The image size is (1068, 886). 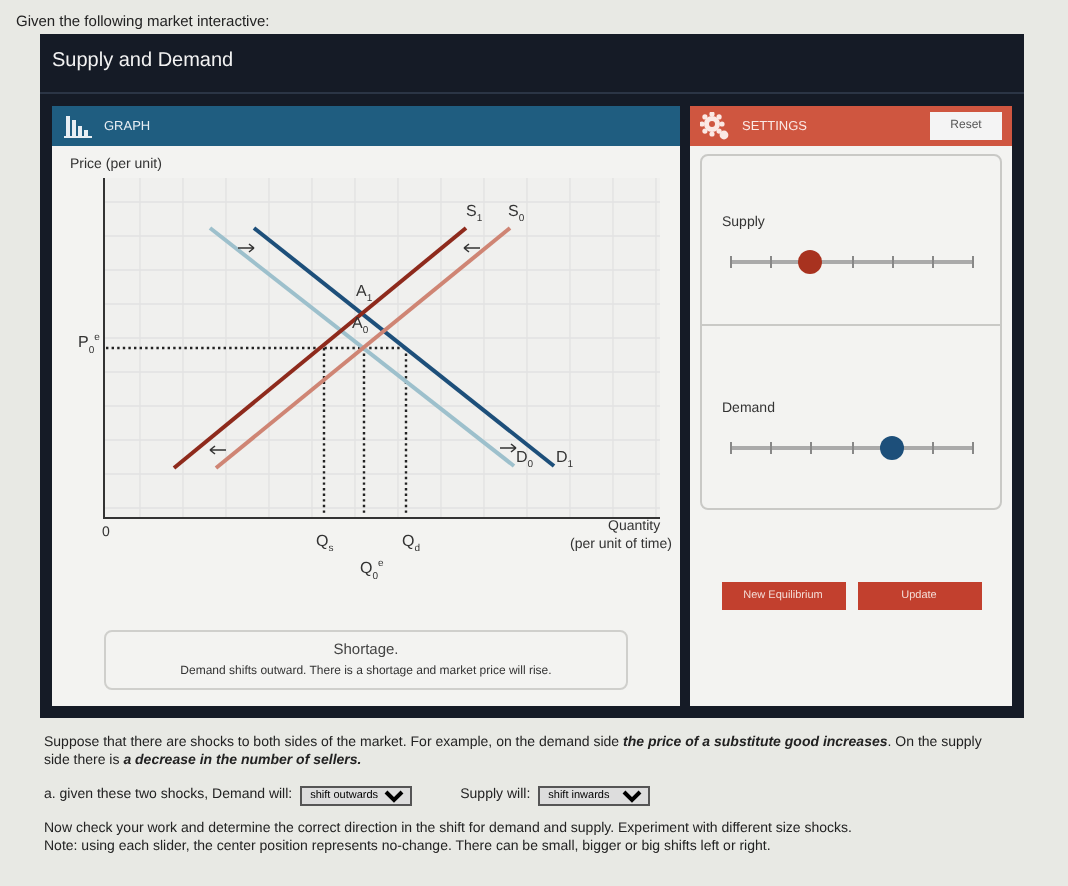 I want to click on curve-label: D$_{0}$, so click(x=525, y=461).